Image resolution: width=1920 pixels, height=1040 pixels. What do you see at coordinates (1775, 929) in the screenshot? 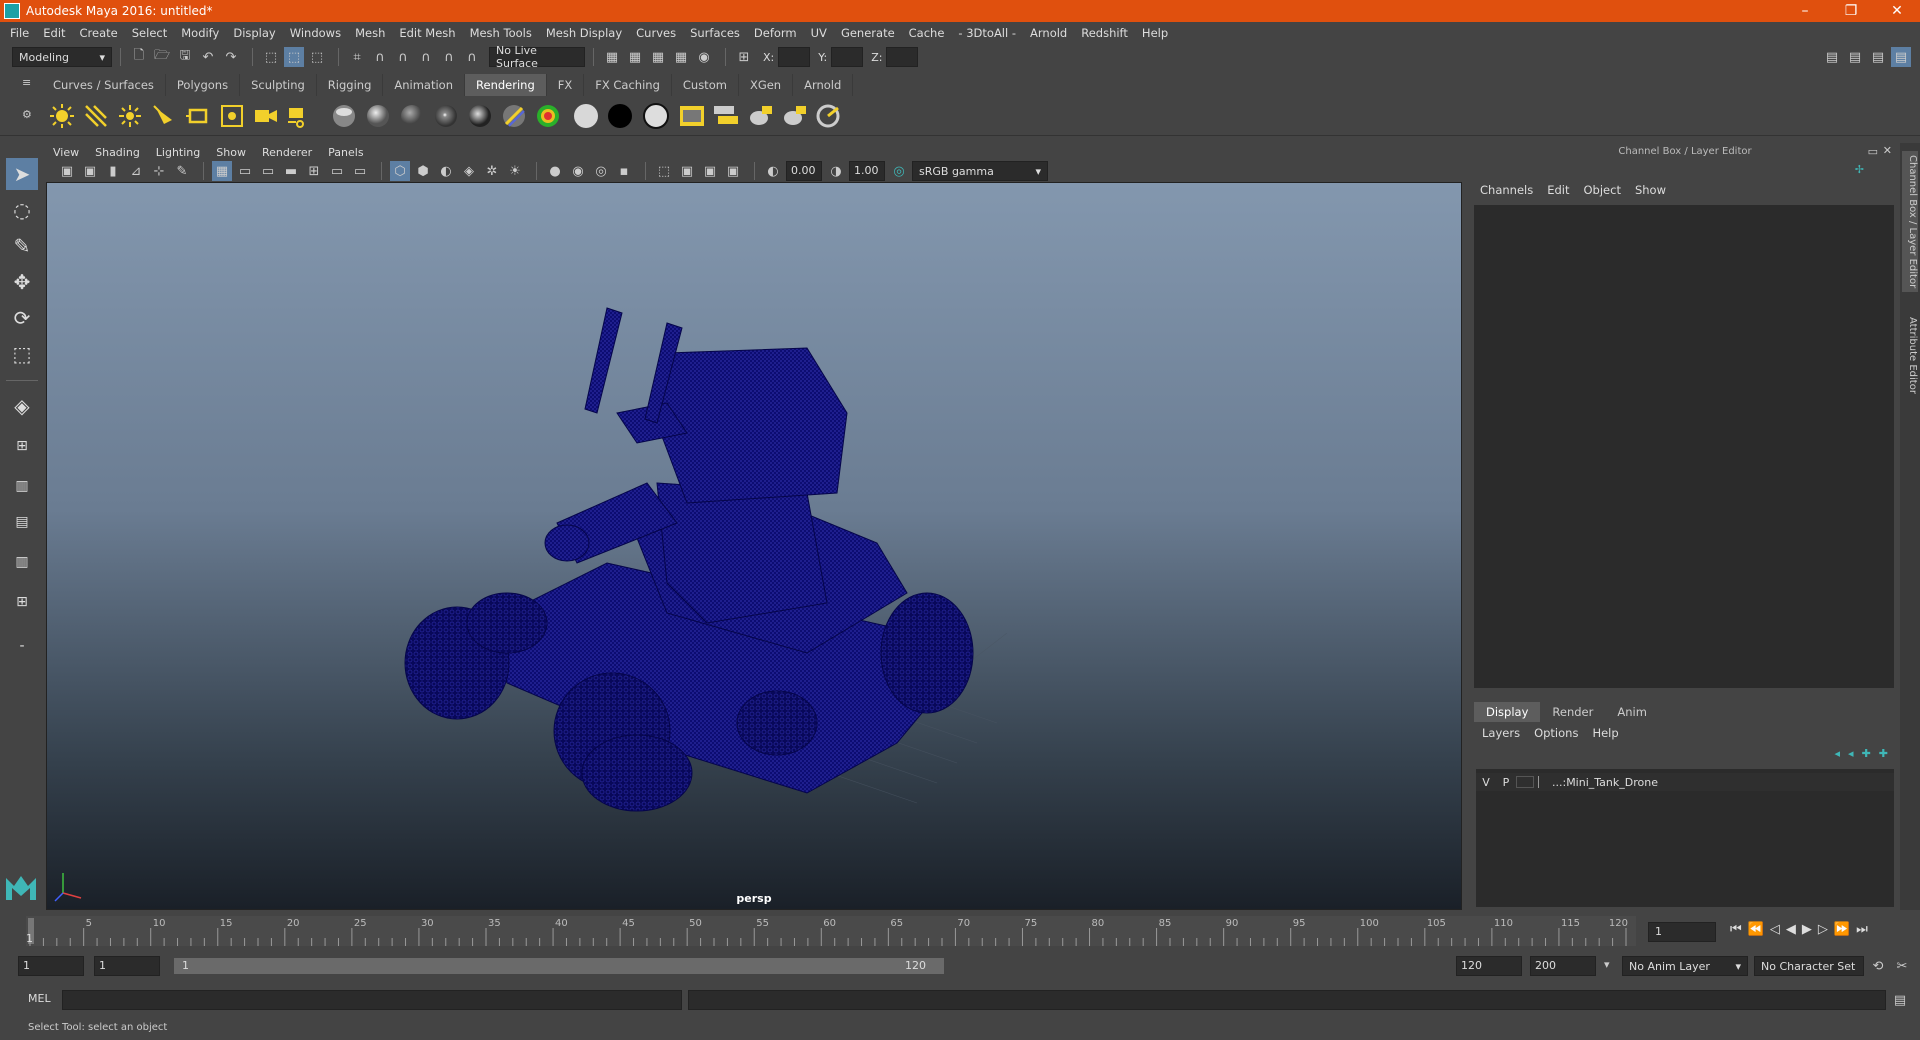
I see `step-back-frame-icon: ◁` at bounding box center [1775, 929].